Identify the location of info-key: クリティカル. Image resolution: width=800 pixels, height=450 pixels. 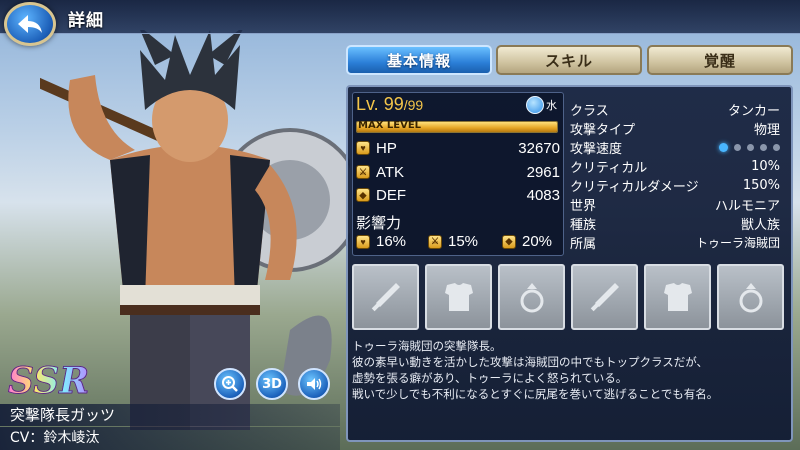
(609, 168).